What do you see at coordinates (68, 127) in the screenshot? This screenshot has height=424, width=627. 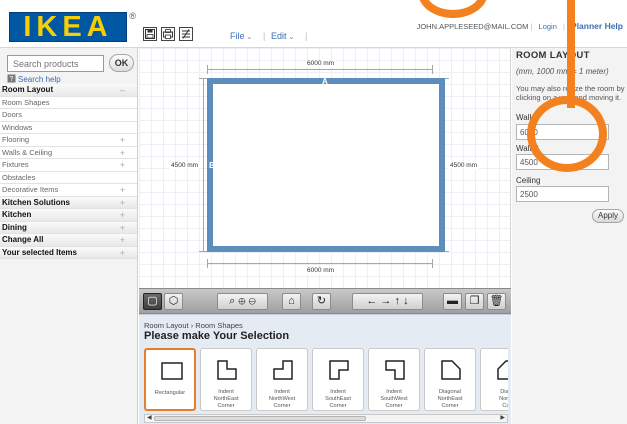 I see `sidebar-item-windows: Windows` at bounding box center [68, 127].